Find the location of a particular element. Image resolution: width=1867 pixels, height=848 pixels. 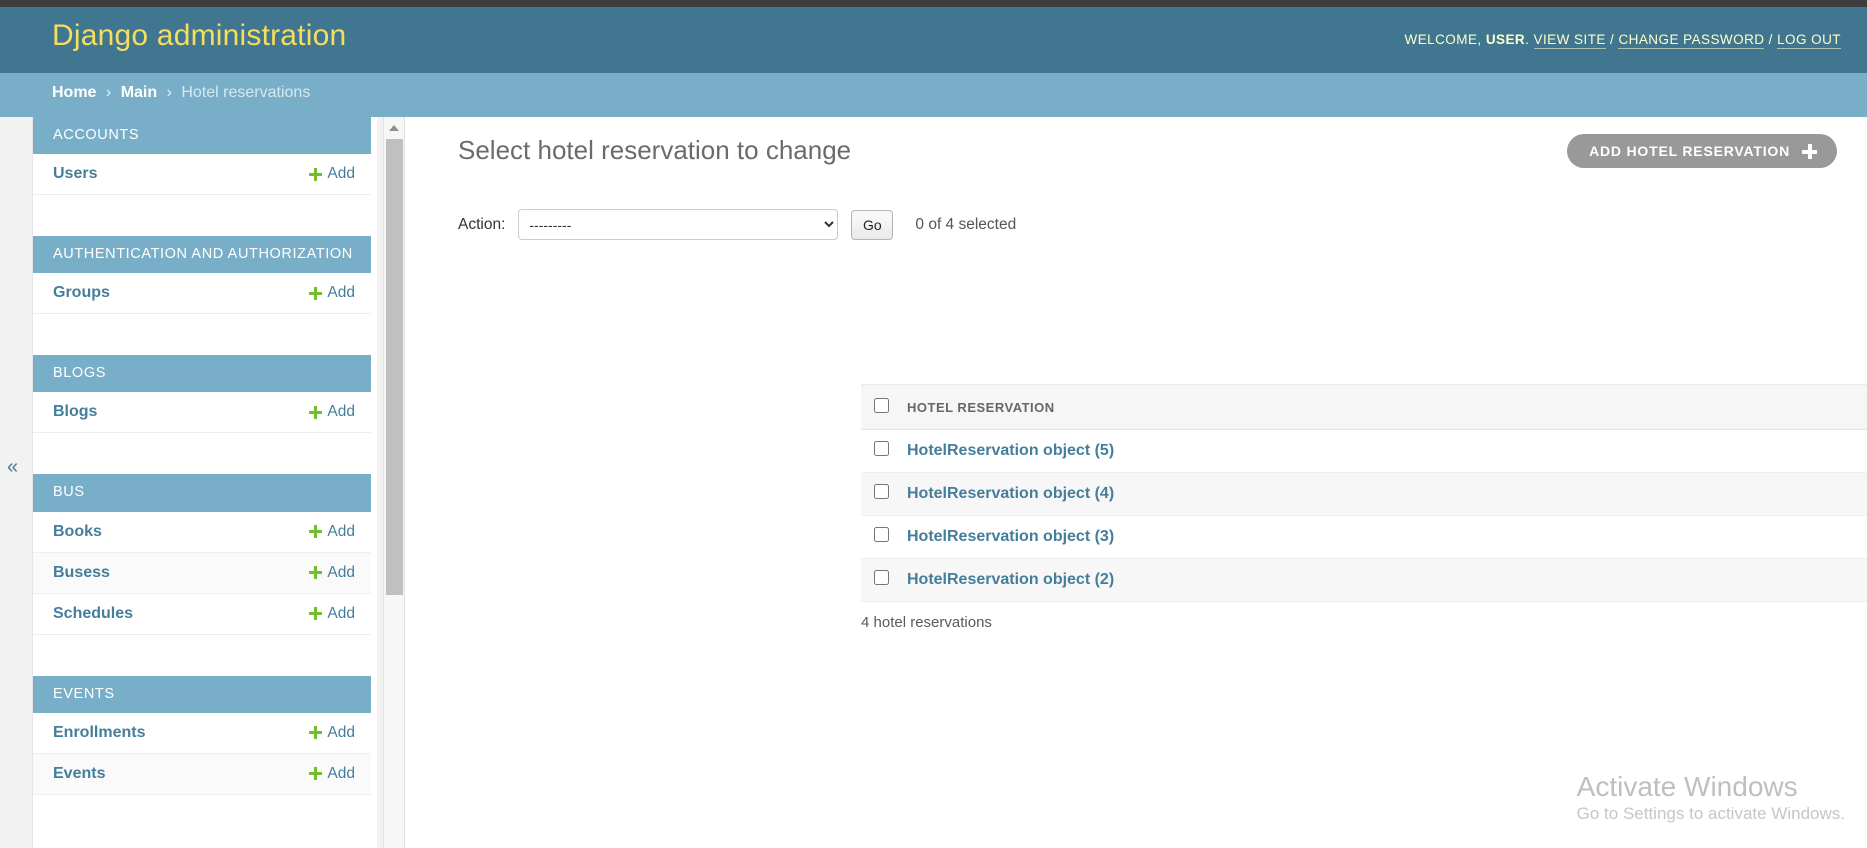

breadcrumb: Home › Main › Hotel reservations is located at coordinates (933, 95).